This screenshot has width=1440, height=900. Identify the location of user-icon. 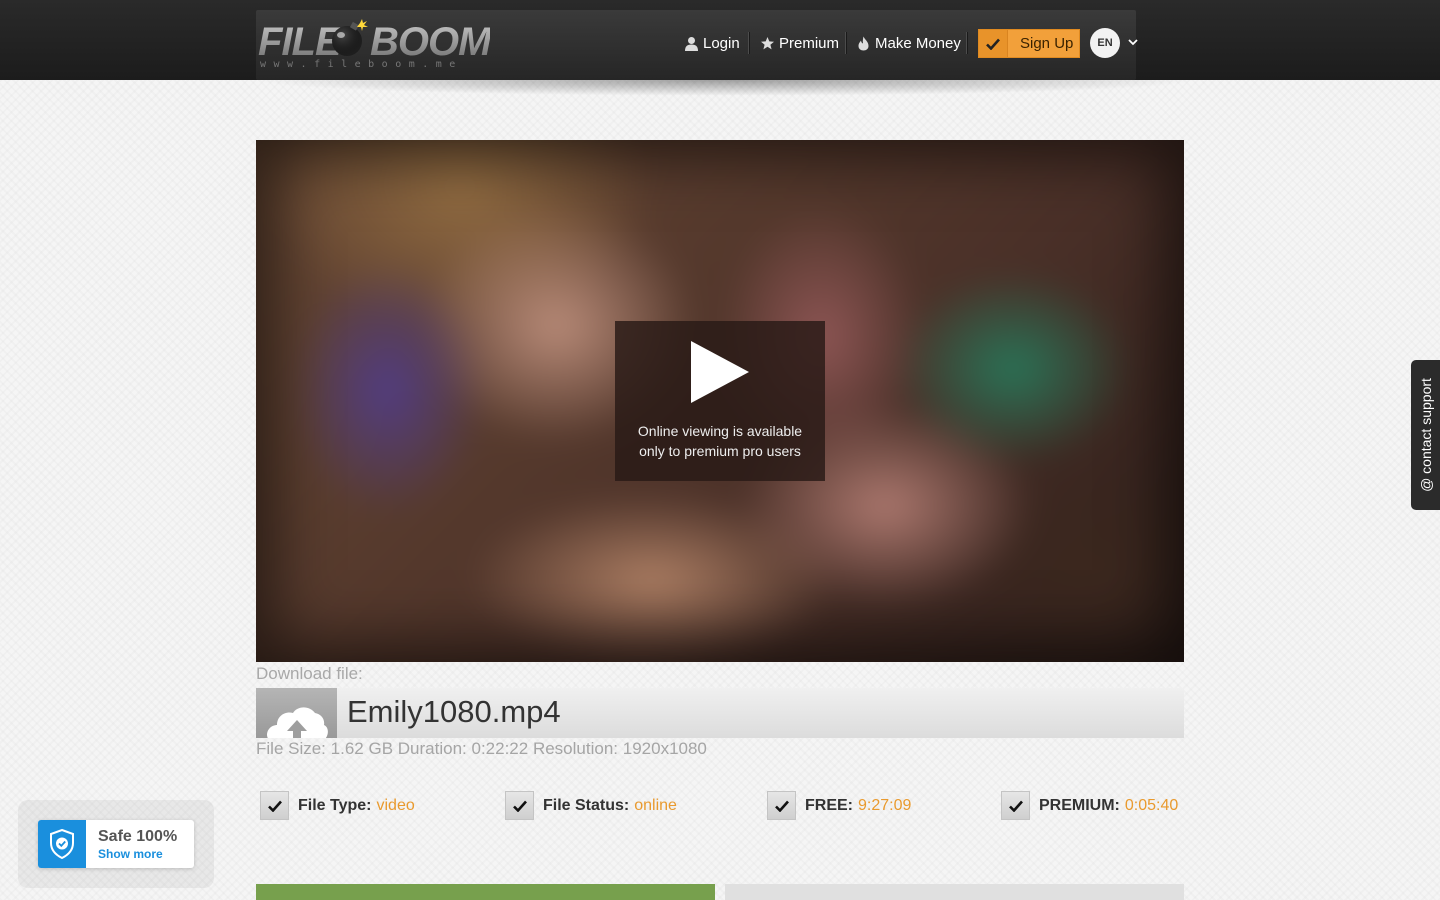
(691, 43).